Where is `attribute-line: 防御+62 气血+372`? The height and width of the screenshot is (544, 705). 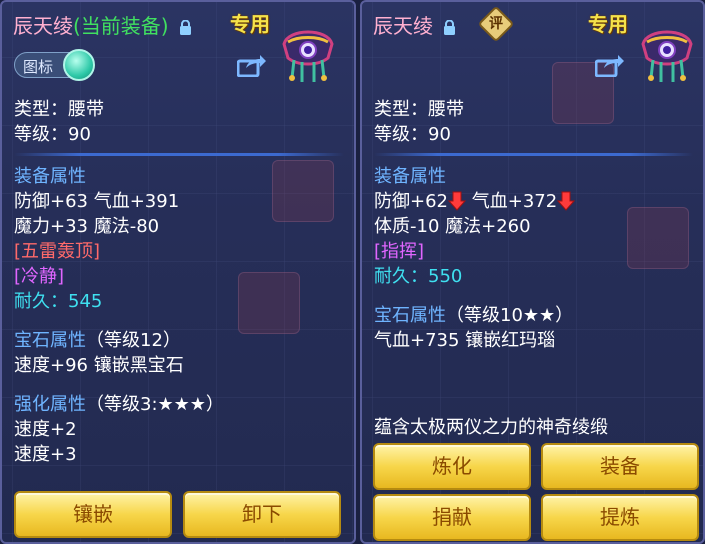 attribute-line: 防御+62 气血+372 is located at coordinates (533, 201).